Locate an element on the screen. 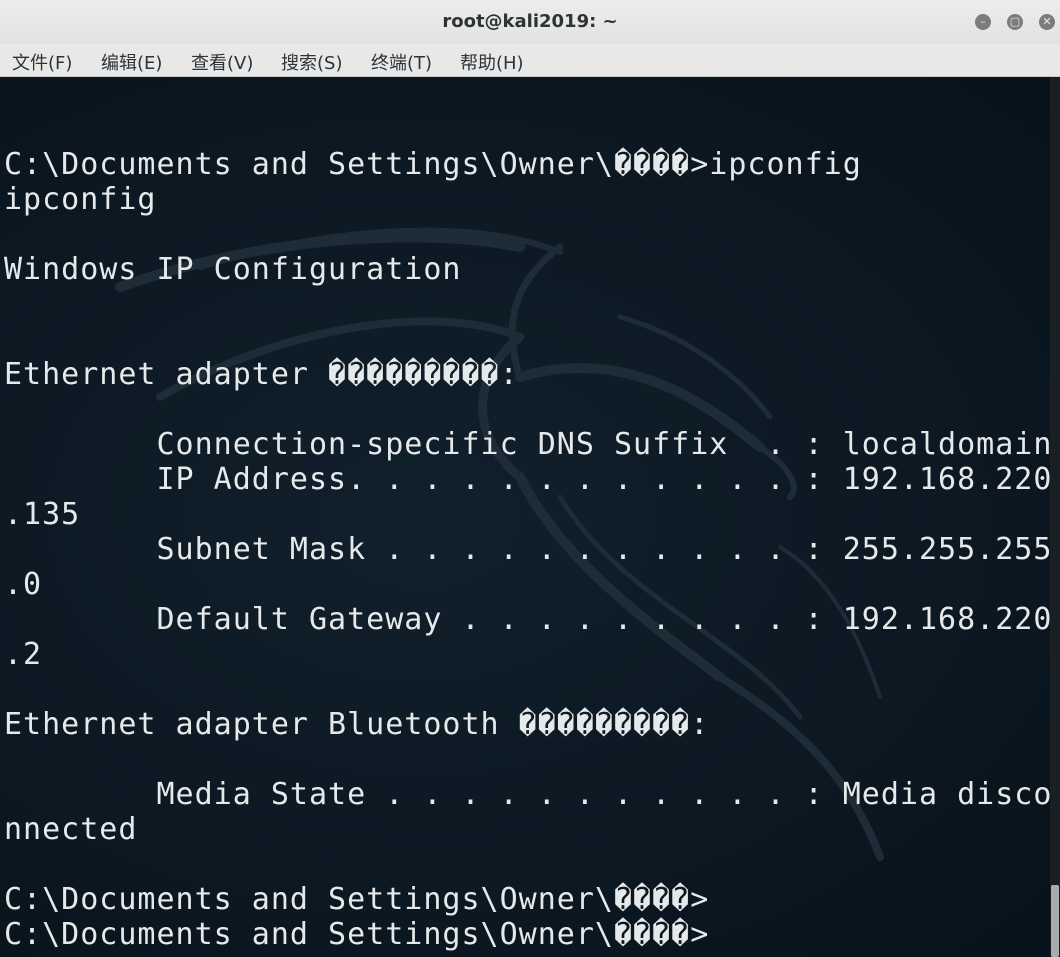  menu-bar: 文件(F) 编辑(E) 查看(V) 搜索(S) 终端(T) 帮助(H) is located at coordinates (530, 60).